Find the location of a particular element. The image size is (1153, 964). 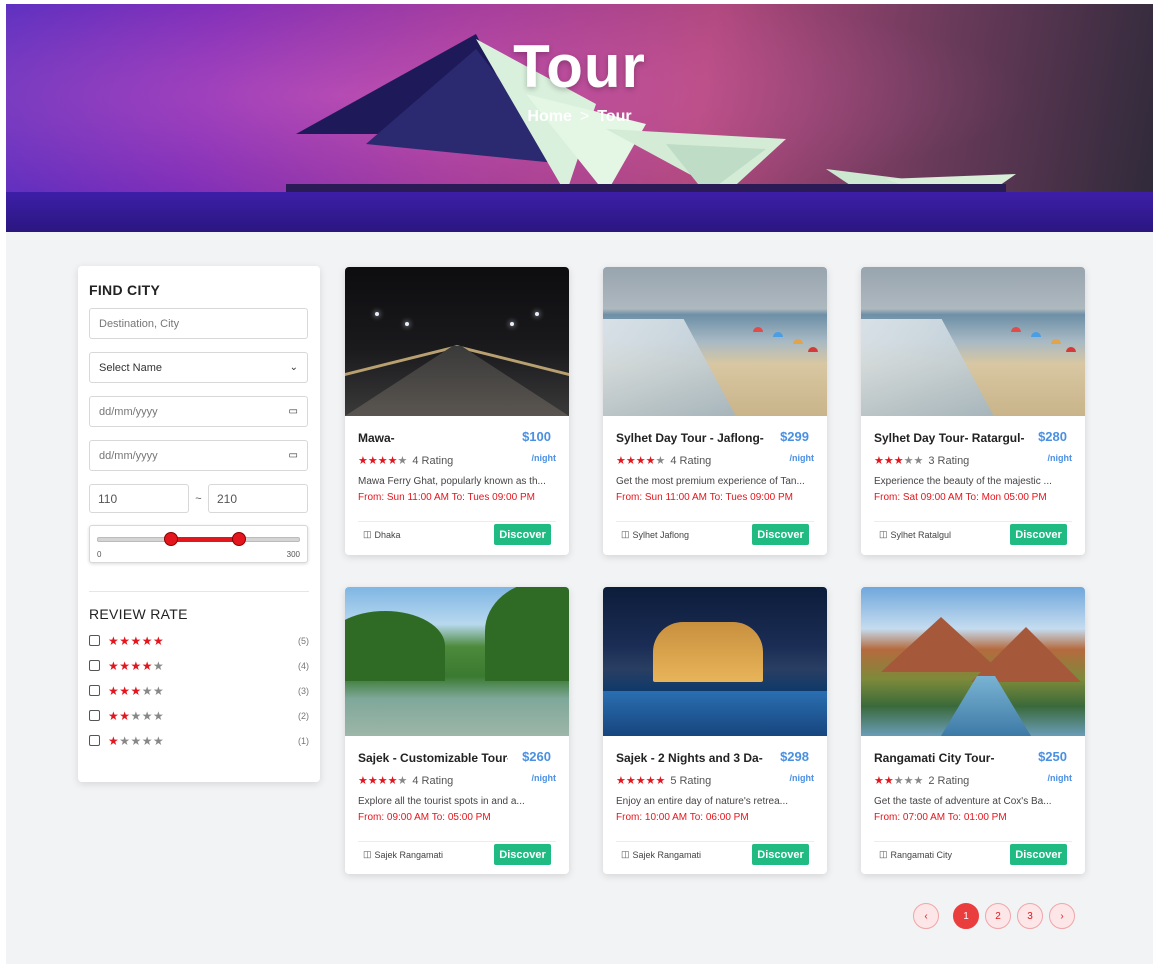

rating-text: 2 Rating is located at coordinates (949, 780).